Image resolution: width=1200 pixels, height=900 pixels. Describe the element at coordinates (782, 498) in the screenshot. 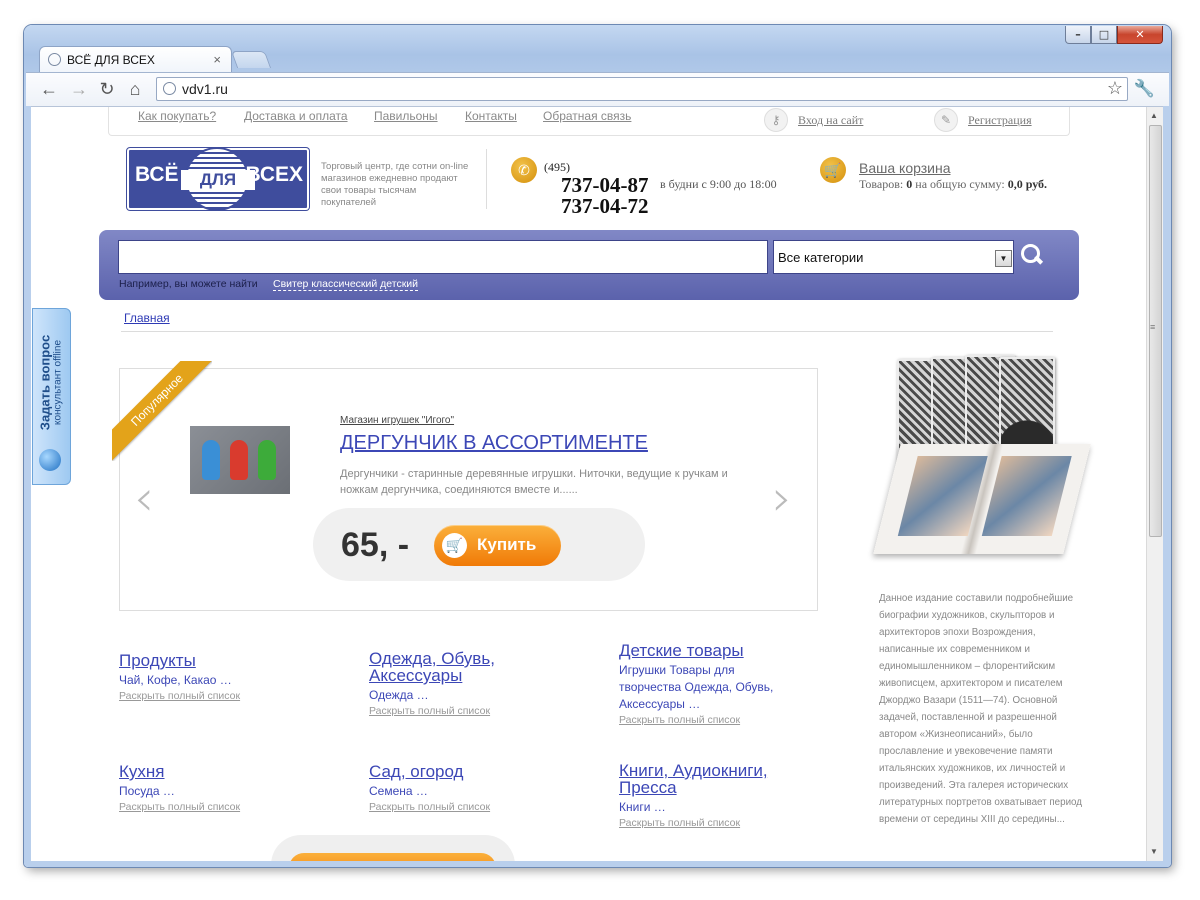

I see `slider-next-icon: ›` at that location.